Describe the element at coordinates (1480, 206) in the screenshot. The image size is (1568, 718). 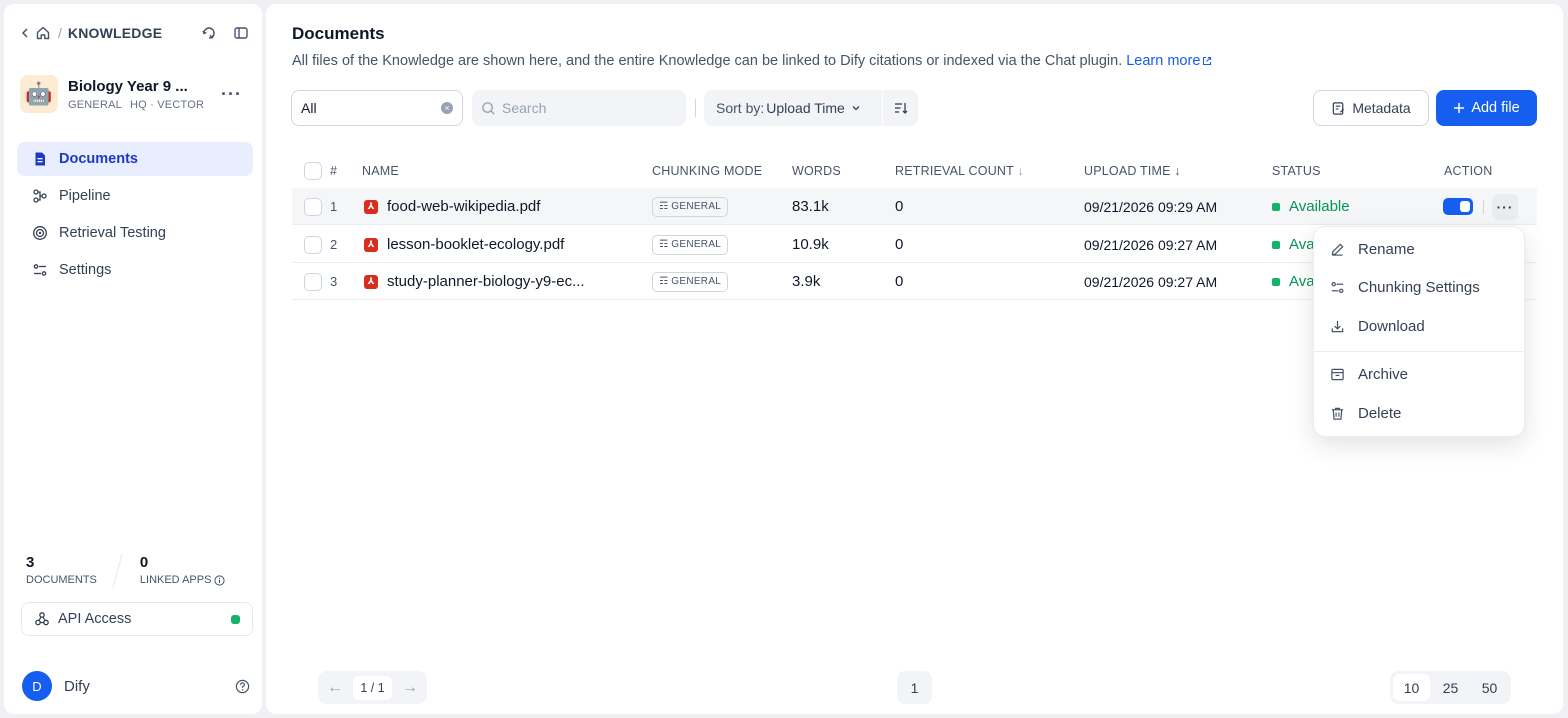
I see `action-cell: ···` at that location.